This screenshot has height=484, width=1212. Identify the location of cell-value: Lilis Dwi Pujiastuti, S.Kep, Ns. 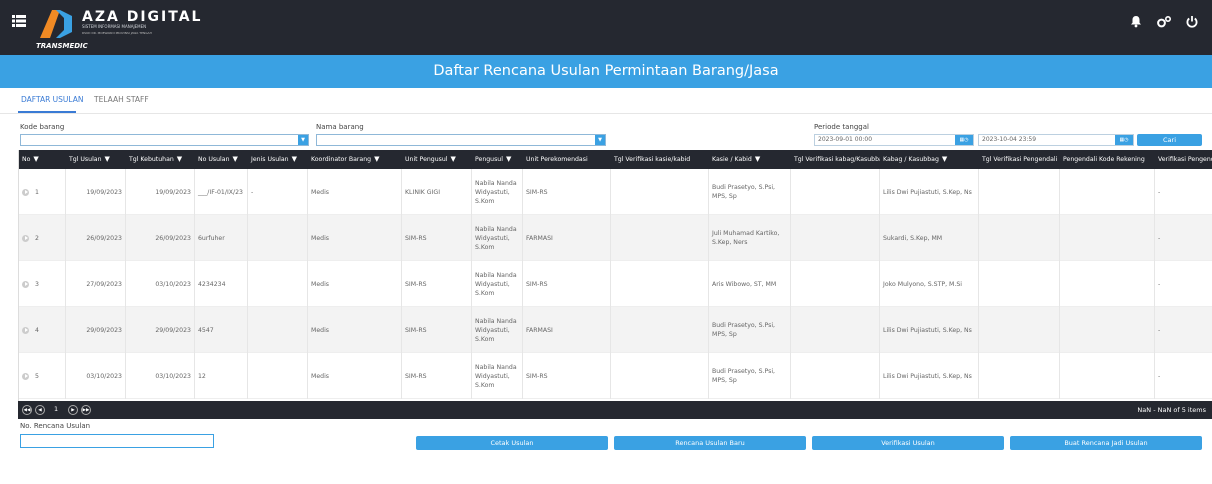
(927, 330).